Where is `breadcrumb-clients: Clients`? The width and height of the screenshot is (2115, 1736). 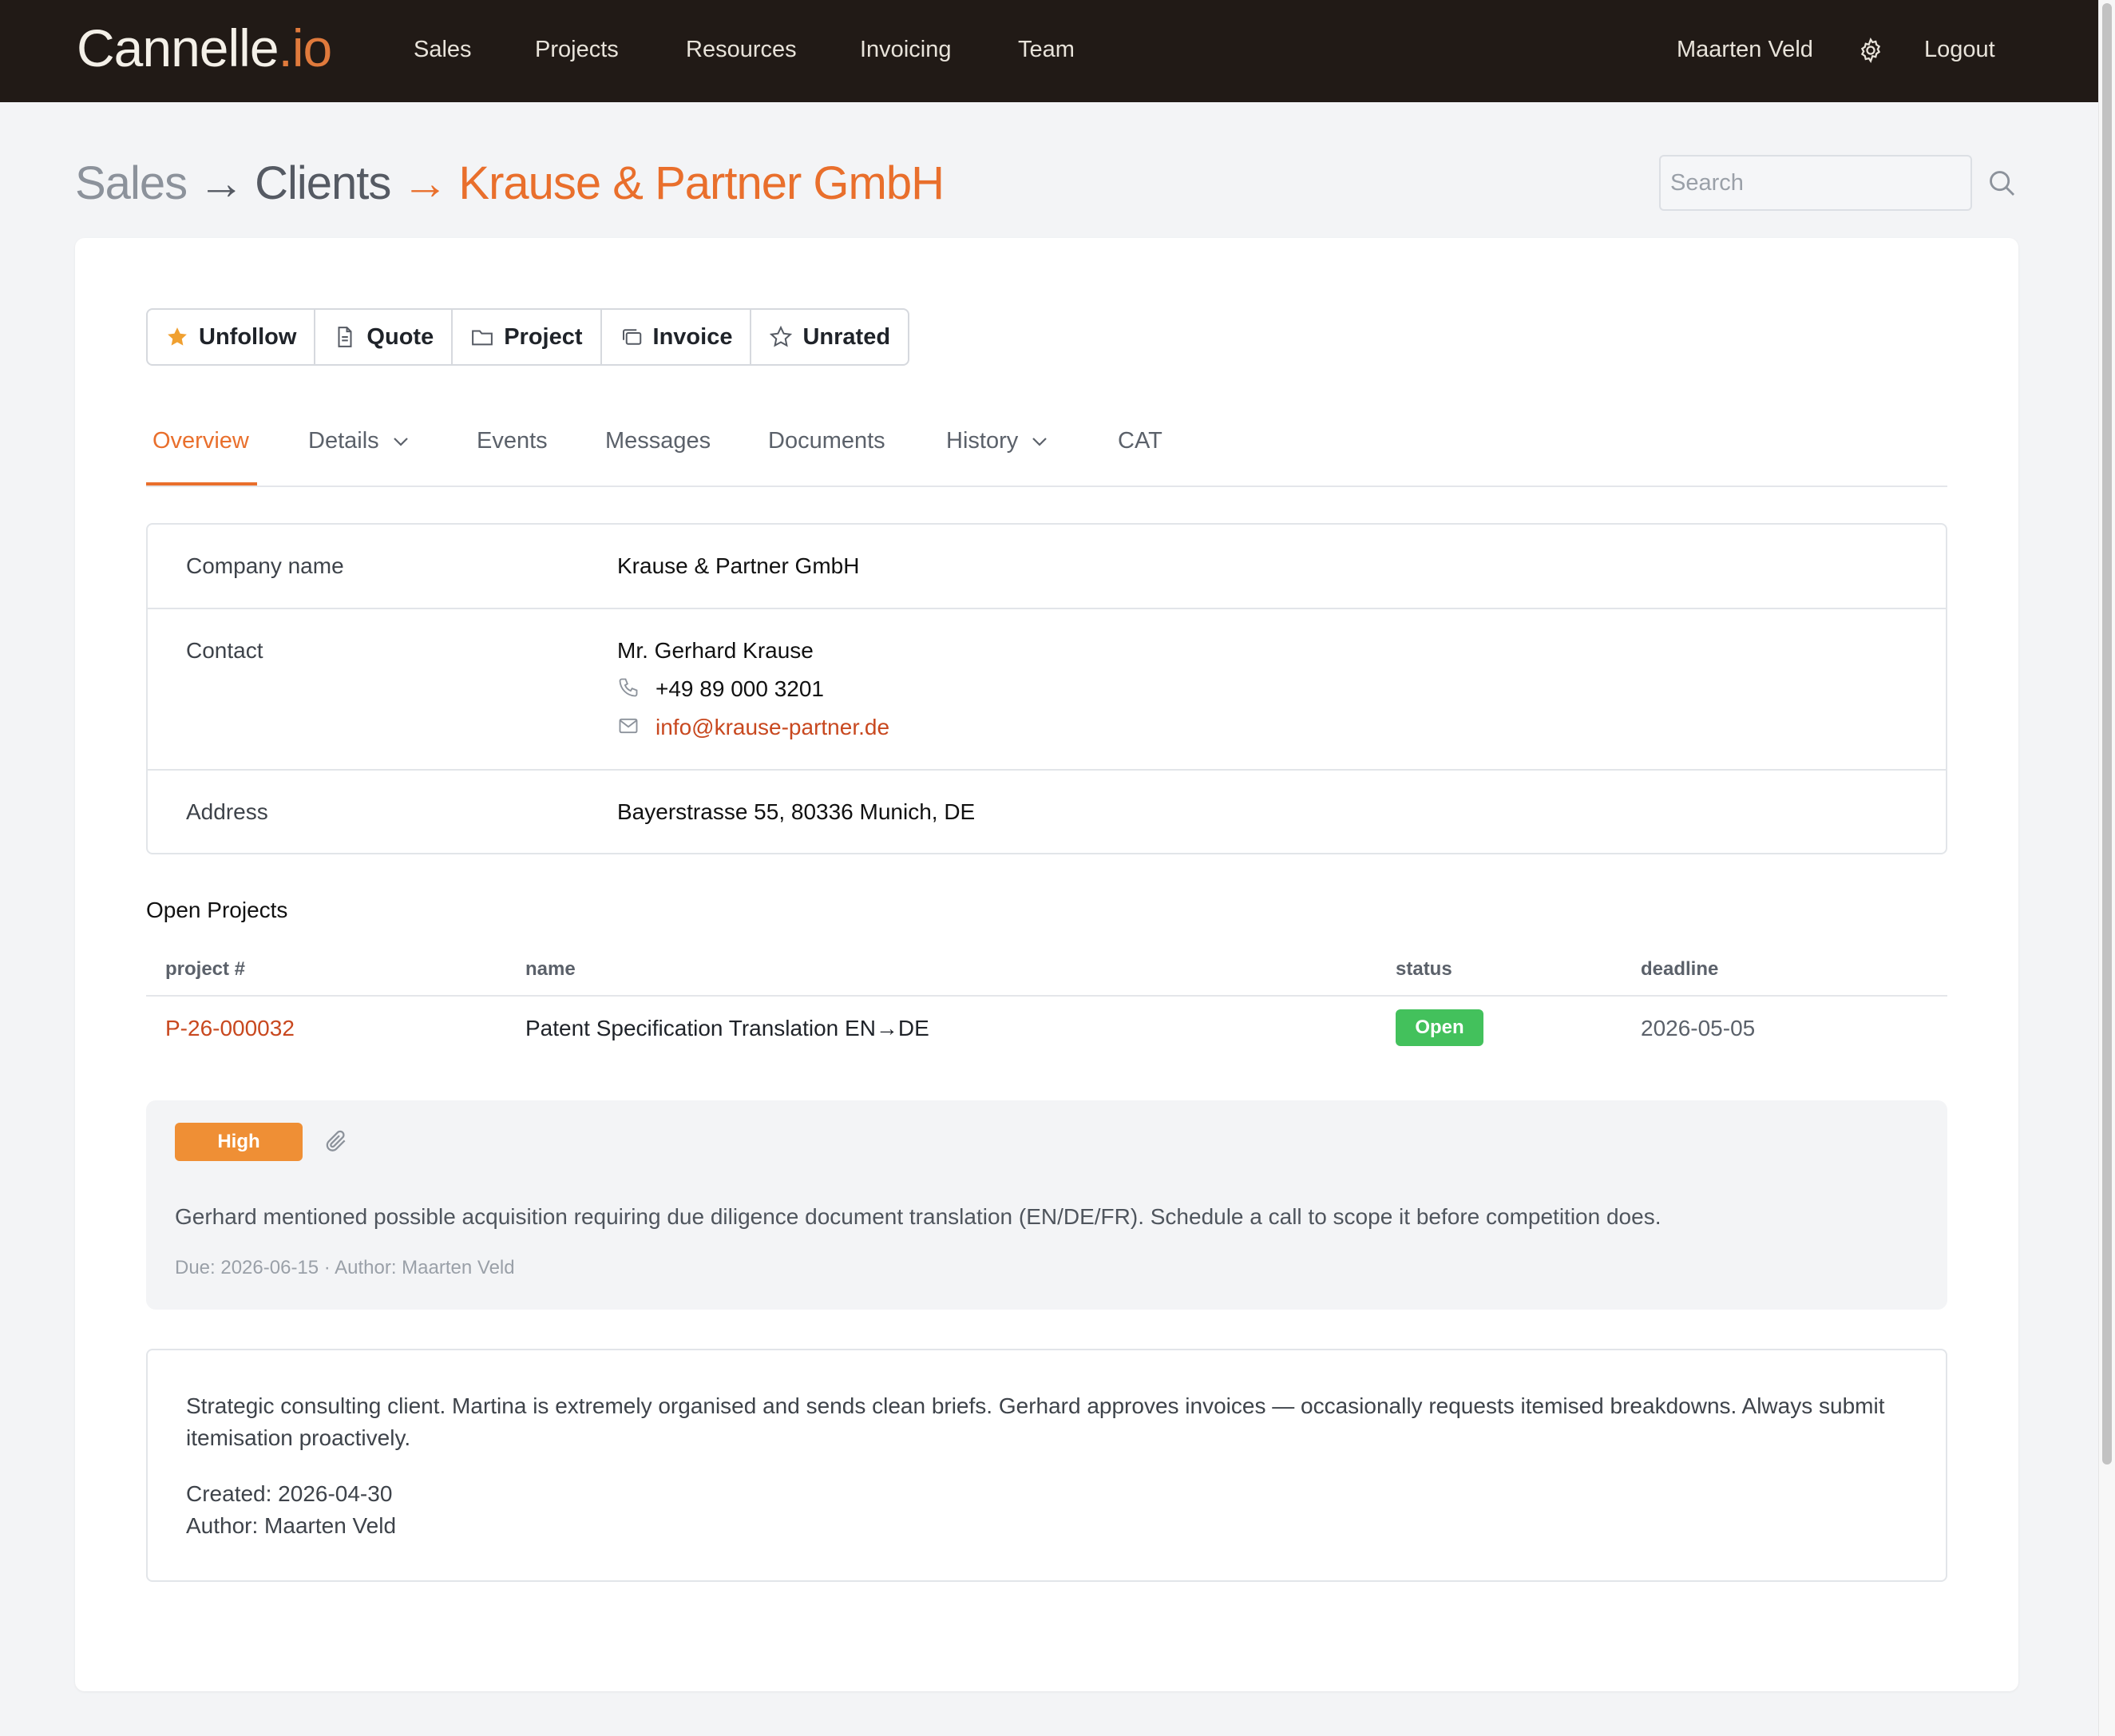
breadcrumb-clients: Clients is located at coordinates (323, 183).